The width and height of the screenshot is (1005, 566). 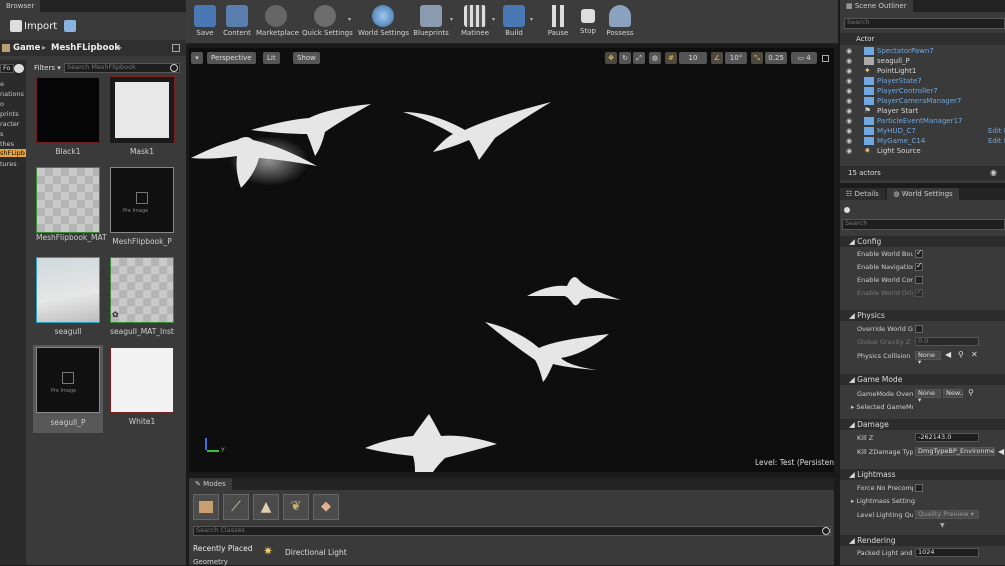 What do you see at coordinates (142, 290) in the screenshot?
I see `asset-thumbnail-seagull-mat-inst: ✿` at bounding box center [142, 290].